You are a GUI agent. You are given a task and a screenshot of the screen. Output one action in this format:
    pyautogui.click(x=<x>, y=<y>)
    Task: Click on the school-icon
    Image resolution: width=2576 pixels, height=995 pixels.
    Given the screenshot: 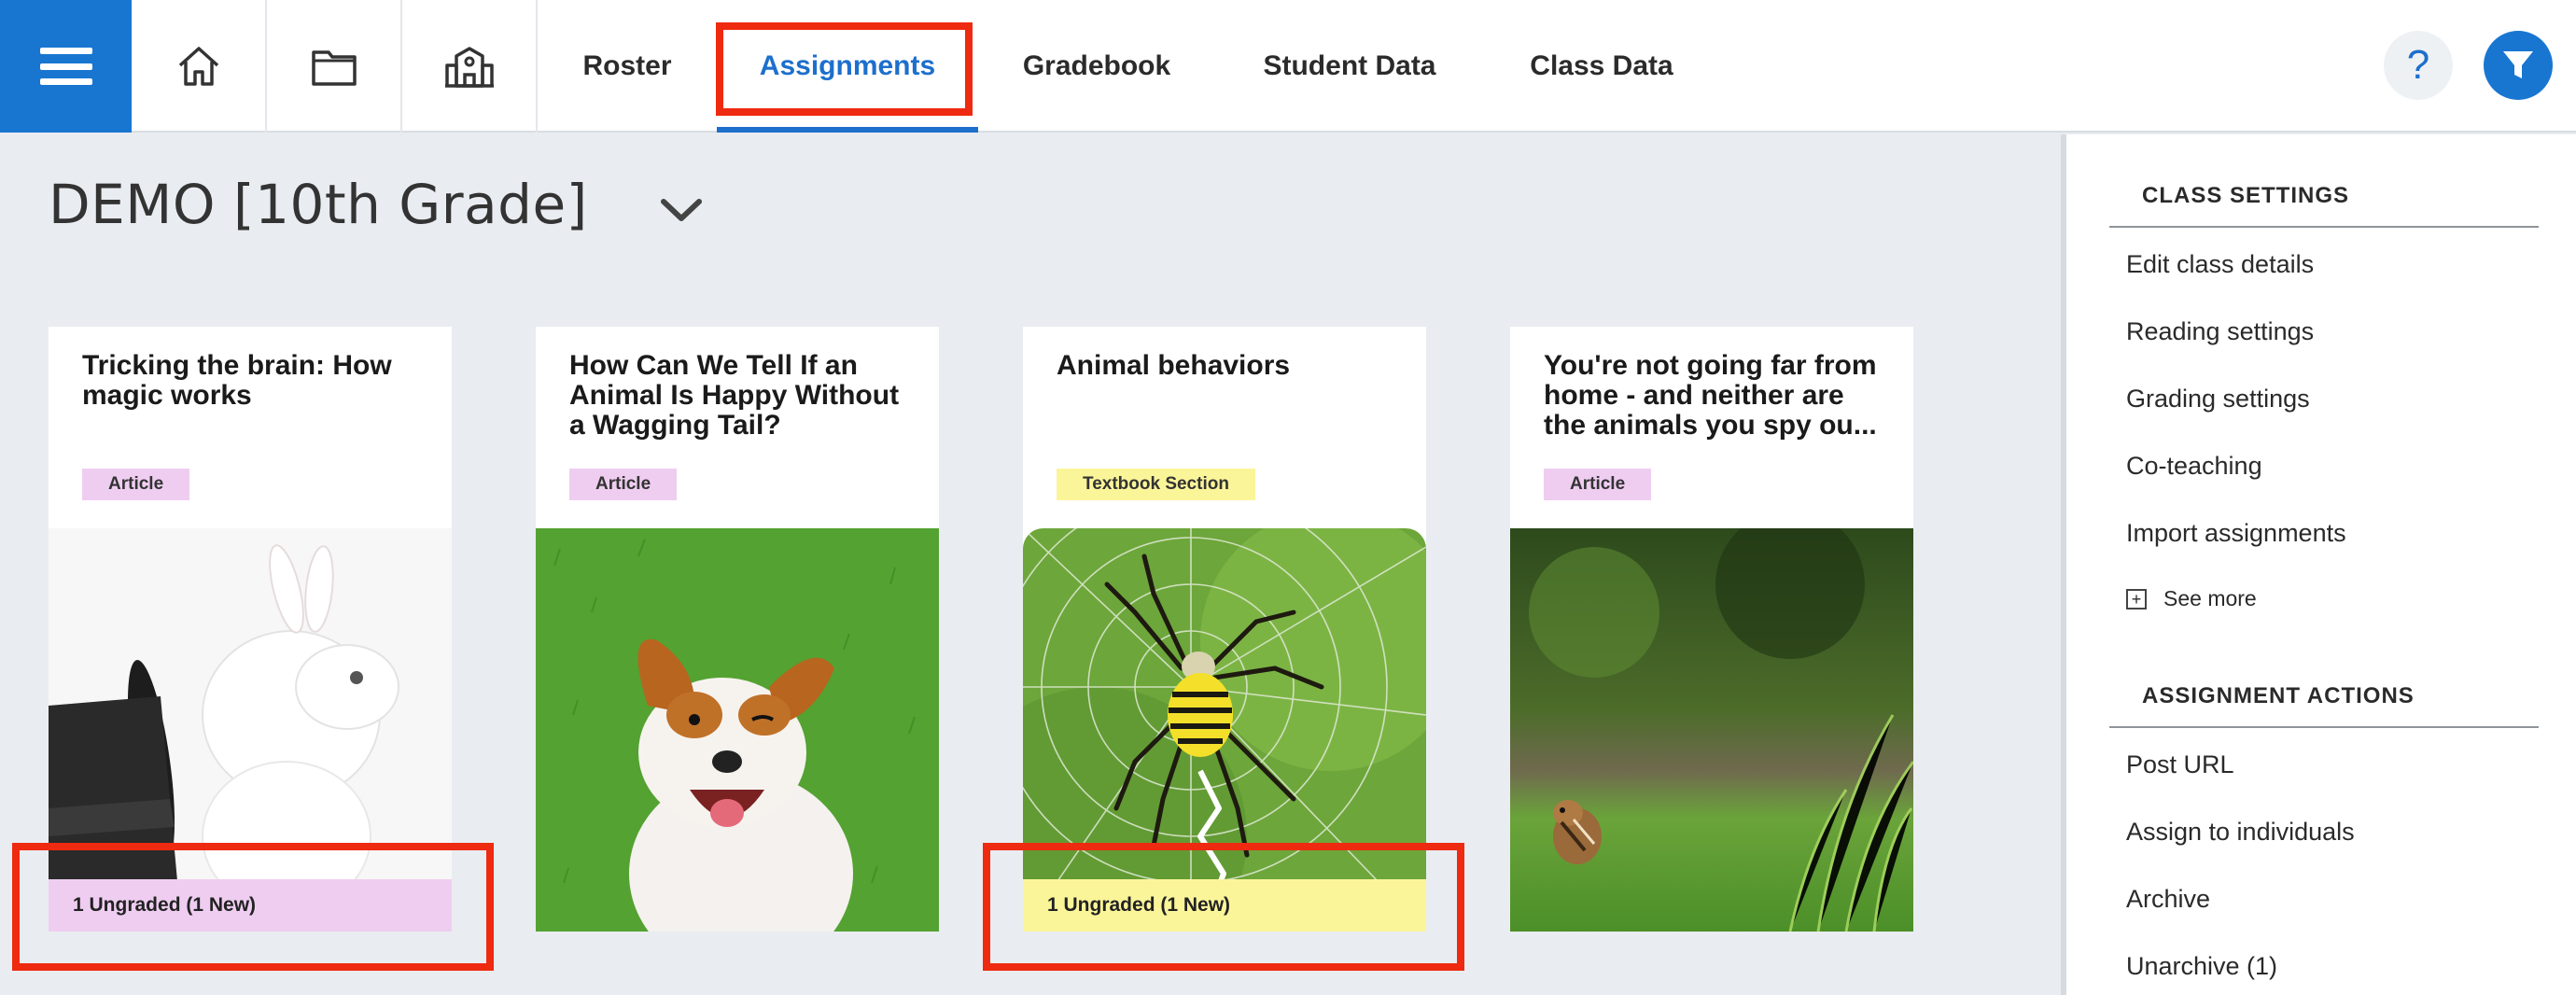 What is the action you would take?
    pyautogui.click(x=469, y=68)
    